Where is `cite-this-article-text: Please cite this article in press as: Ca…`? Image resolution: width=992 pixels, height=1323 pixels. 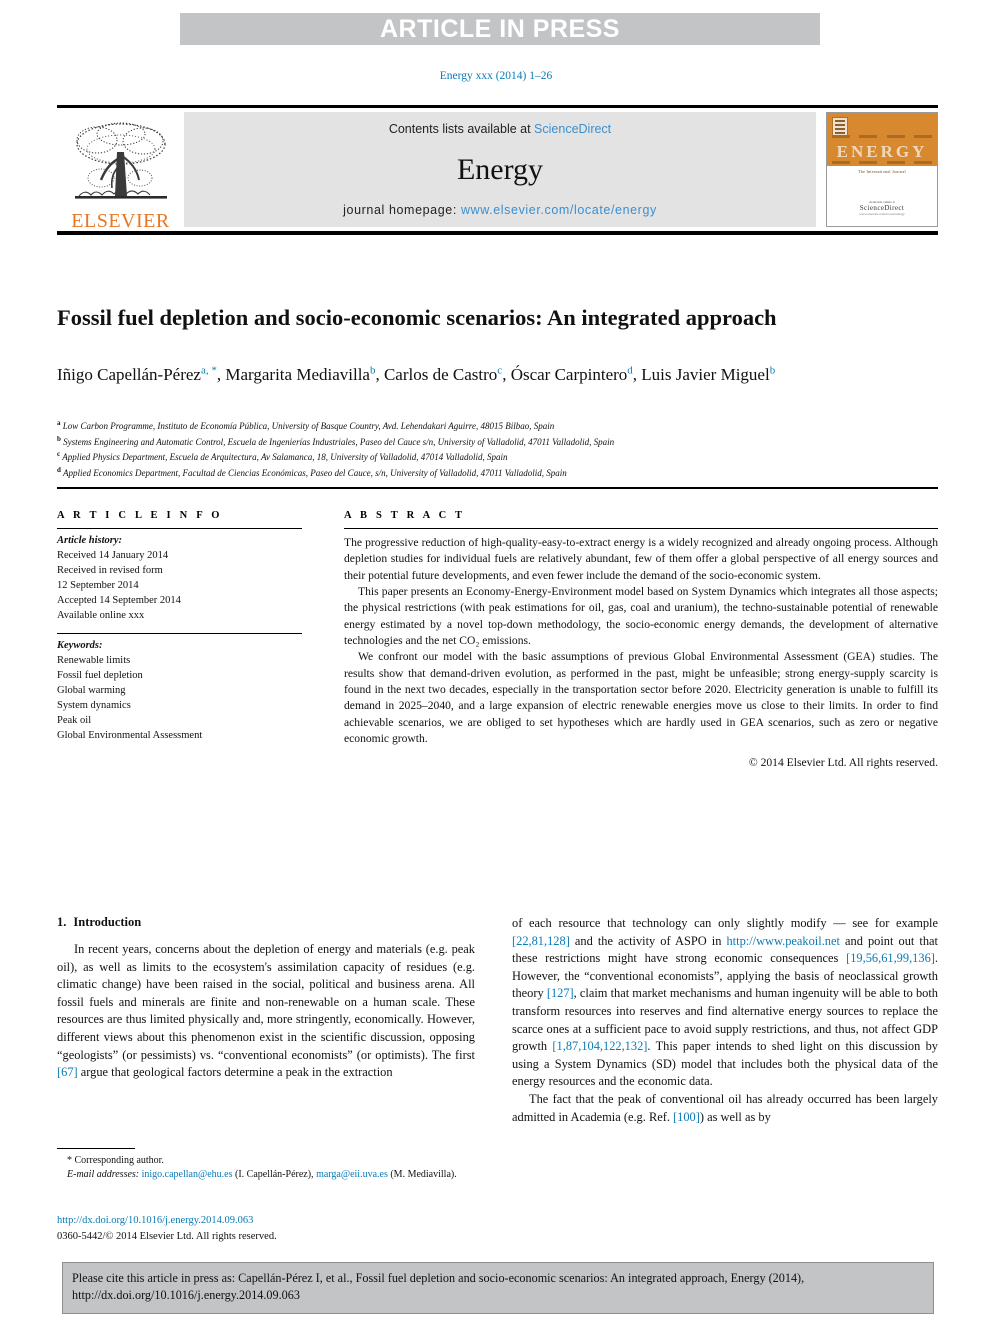
cite-this-article-text: Please cite this article in press as: Ca… is located at coordinates (438, 1286).